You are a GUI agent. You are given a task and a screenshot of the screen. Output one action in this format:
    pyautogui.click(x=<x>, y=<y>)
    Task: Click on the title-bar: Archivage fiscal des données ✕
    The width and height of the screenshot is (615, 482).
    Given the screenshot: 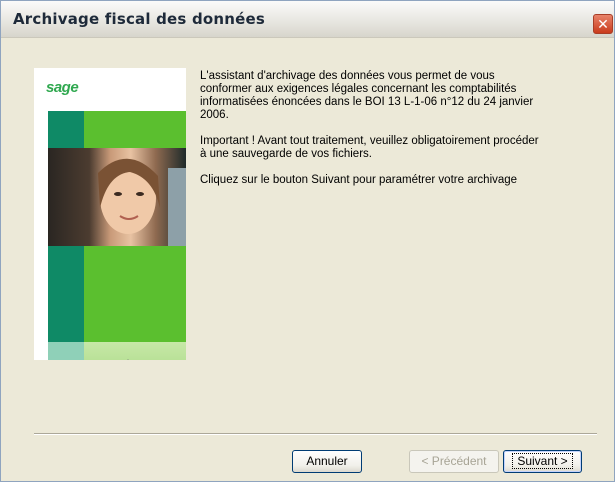 What is the action you would take?
    pyautogui.click(x=307, y=19)
    